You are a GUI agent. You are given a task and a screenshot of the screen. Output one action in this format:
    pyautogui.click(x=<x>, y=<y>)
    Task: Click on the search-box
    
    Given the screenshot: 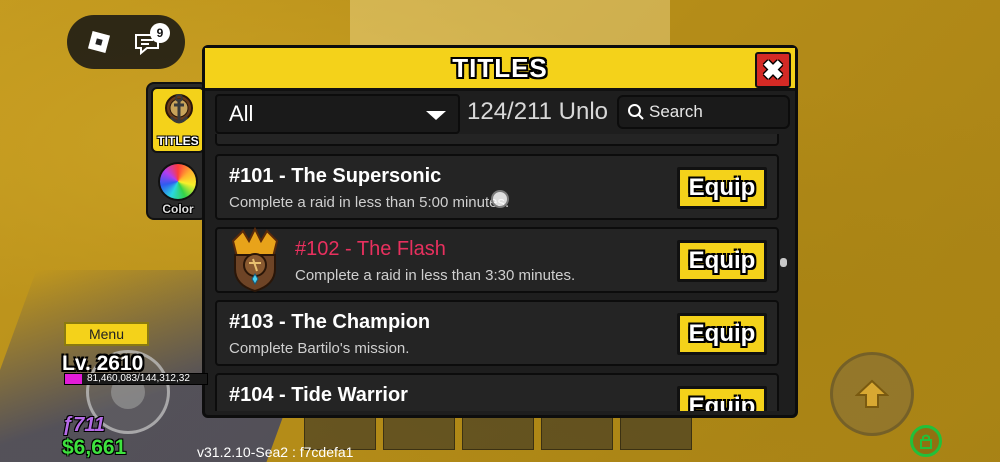 What is the action you would take?
    pyautogui.click(x=703, y=112)
    